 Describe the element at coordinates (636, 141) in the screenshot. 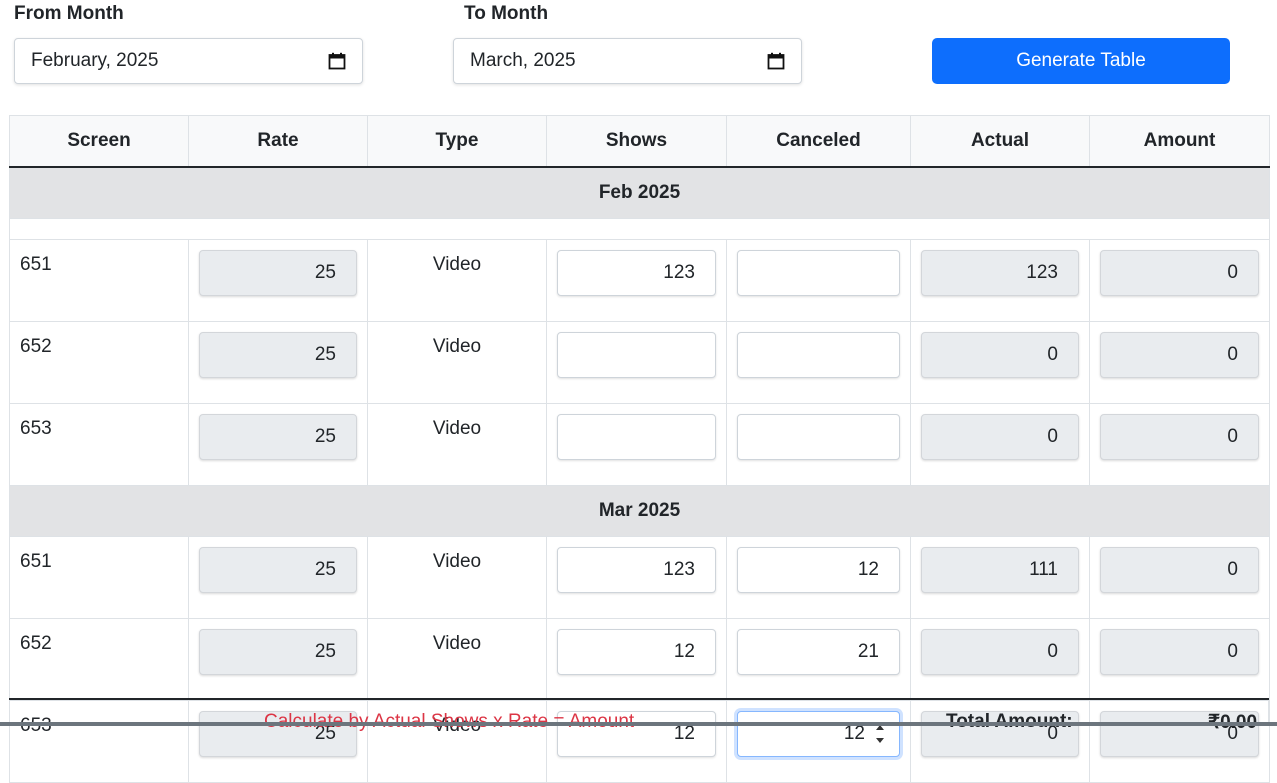

I see `column-header-shows: Shows` at that location.